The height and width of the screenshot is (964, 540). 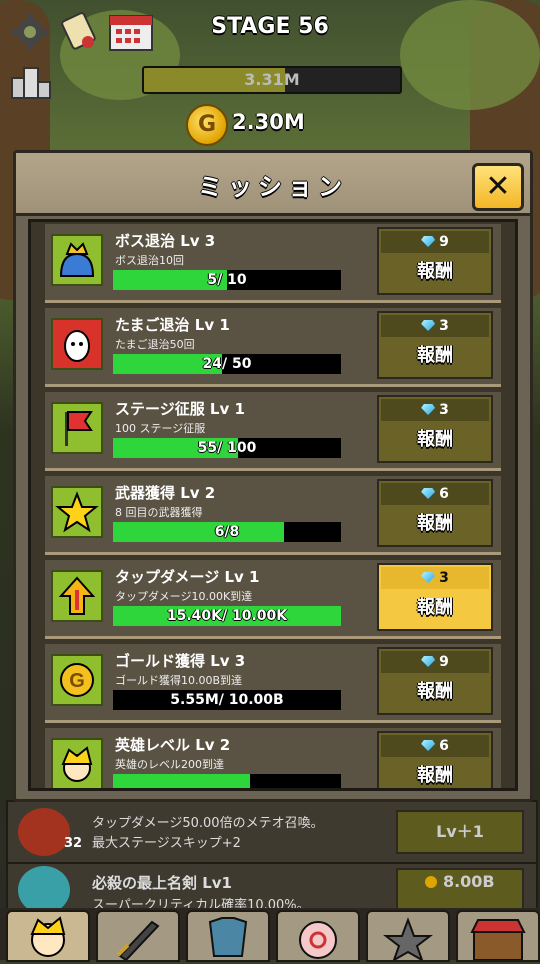 I want to click on mission-row: ステージ征服 Lv 1 100 ステージ征服 55/ 100 3 報酬, so click(x=273, y=431).